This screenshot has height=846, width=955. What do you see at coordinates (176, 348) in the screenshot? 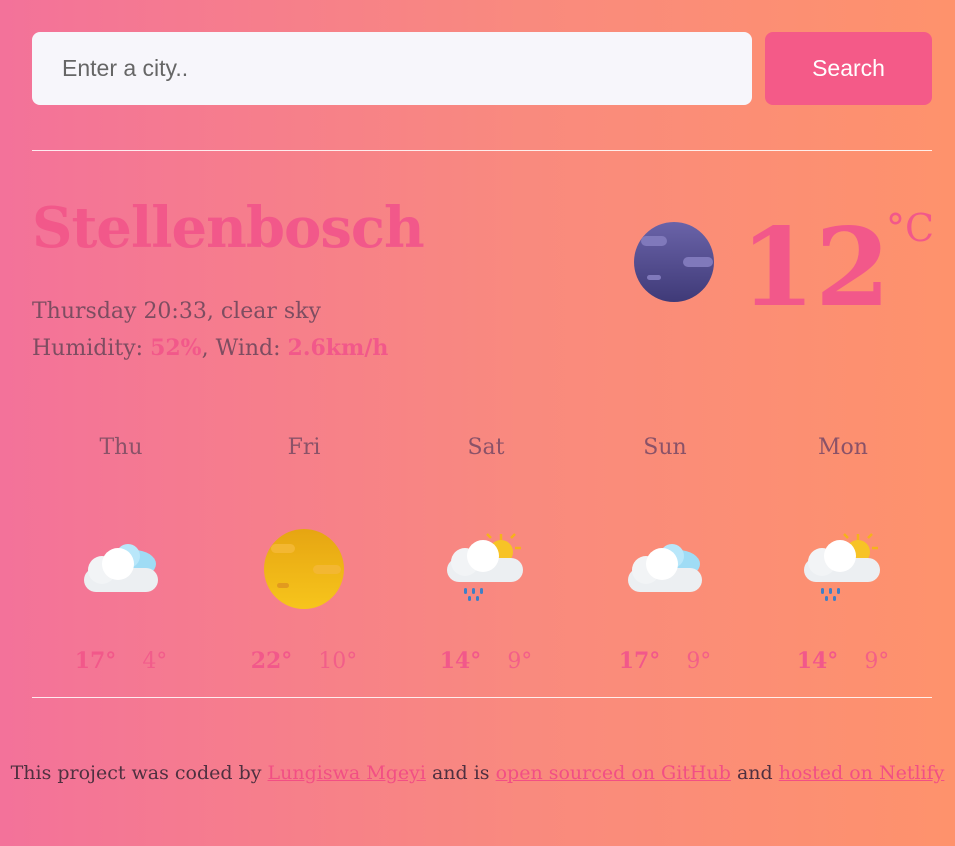
I see `humidity-value: 52%` at bounding box center [176, 348].